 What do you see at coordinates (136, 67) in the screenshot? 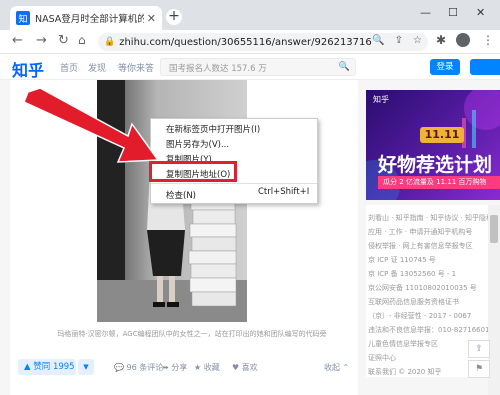
I see `nav-waiting: 等你来答` at bounding box center [136, 67].